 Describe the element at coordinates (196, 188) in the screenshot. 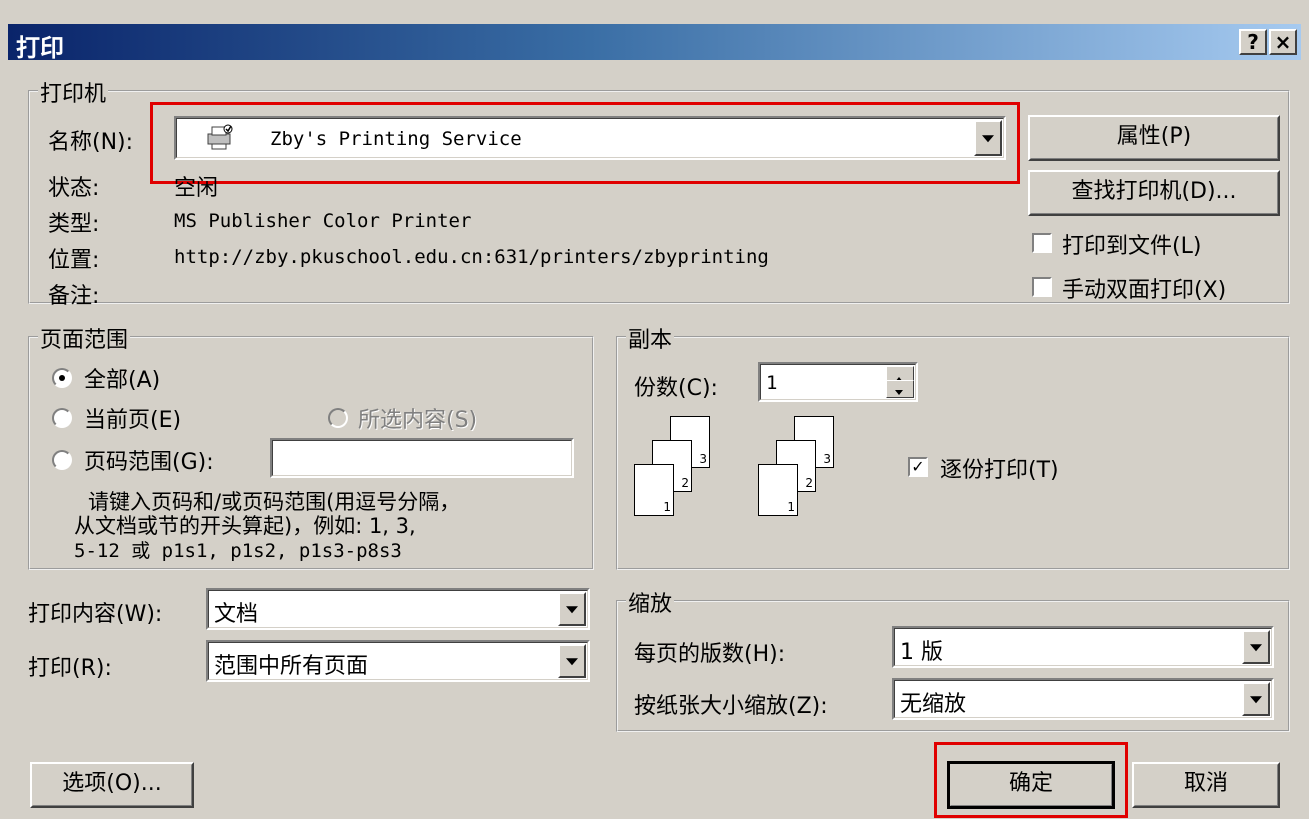

I see `status-value: 空闲` at that location.